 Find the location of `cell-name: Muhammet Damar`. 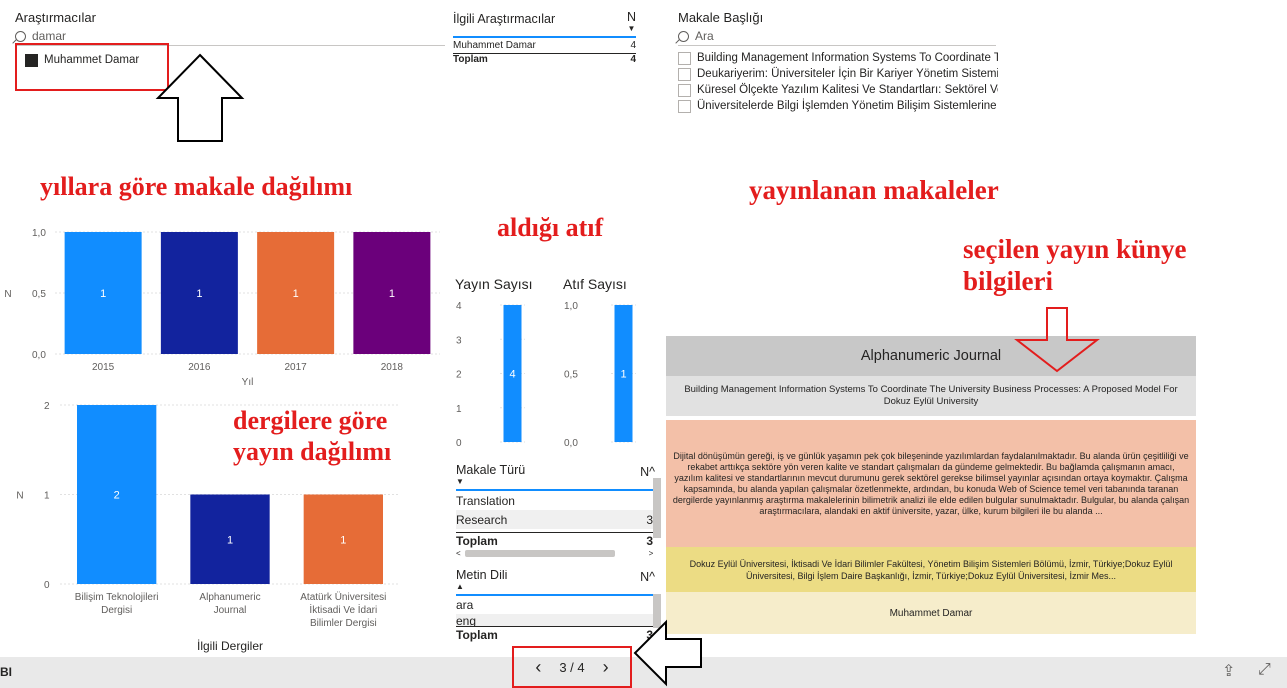

cell-name: Muhammet Damar is located at coordinates (494, 45).